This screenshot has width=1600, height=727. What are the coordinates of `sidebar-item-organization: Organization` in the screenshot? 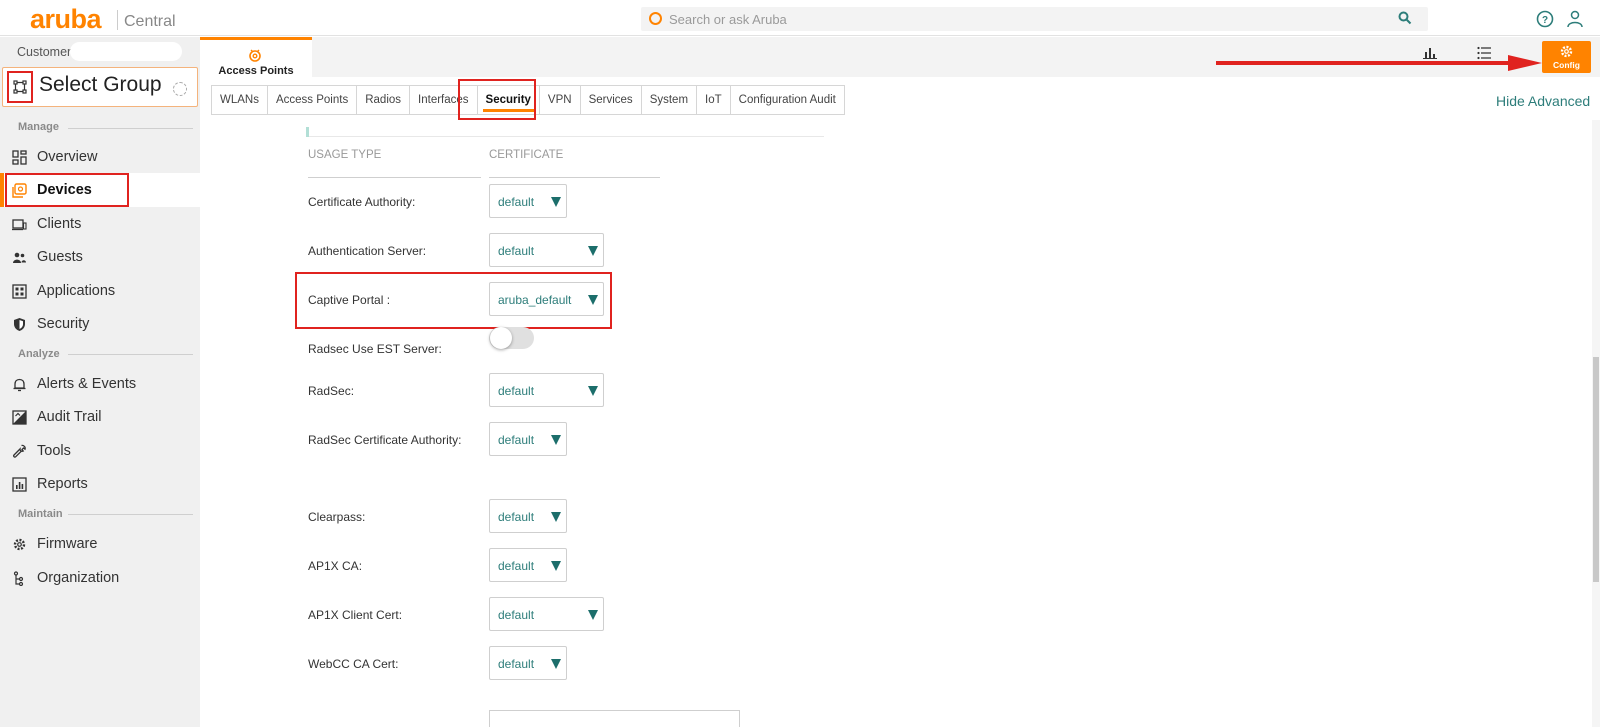 It's located at (100, 578).